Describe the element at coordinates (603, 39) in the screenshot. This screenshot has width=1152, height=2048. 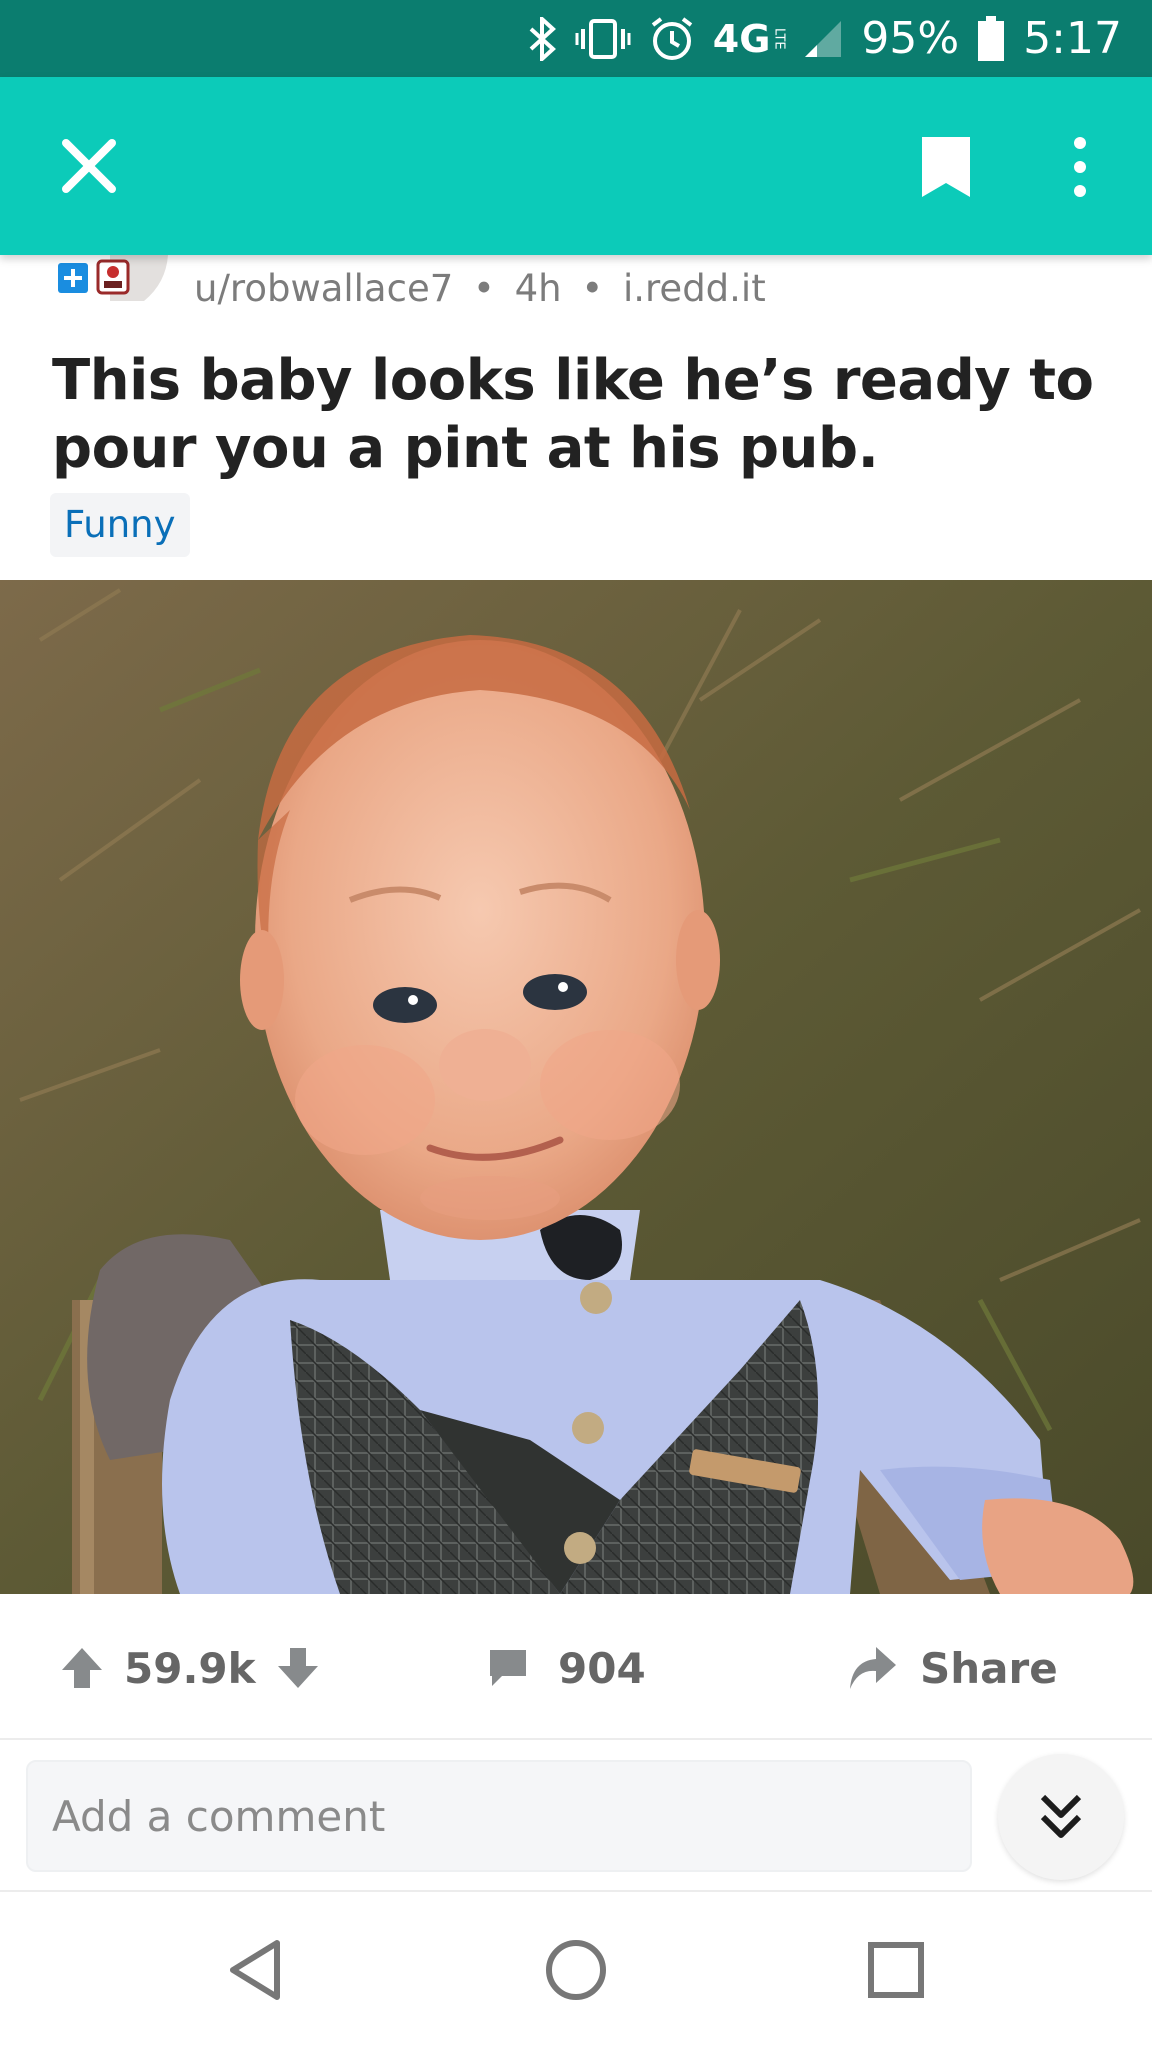
I see `vibrate-icon` at that location.